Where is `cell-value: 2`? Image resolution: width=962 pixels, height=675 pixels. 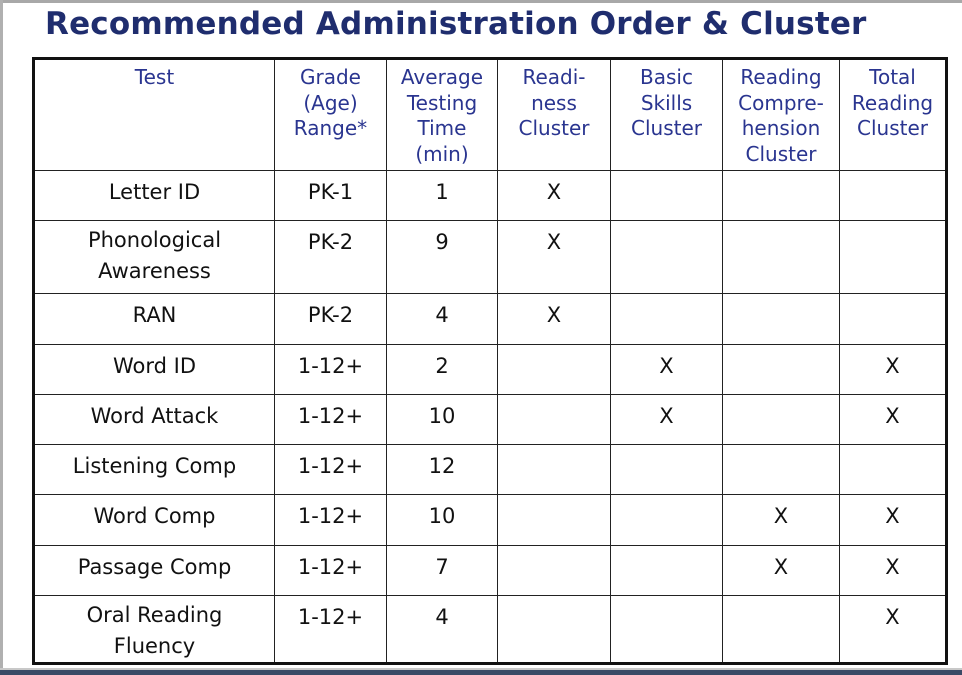
cell-value: 2 is located at coordinates (442, 366).